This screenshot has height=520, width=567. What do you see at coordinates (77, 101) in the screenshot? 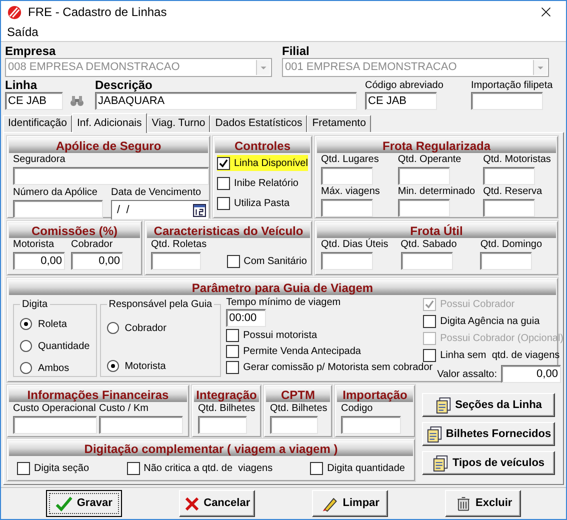
I see `binoculars-icon` at bounding box center [77, 101].